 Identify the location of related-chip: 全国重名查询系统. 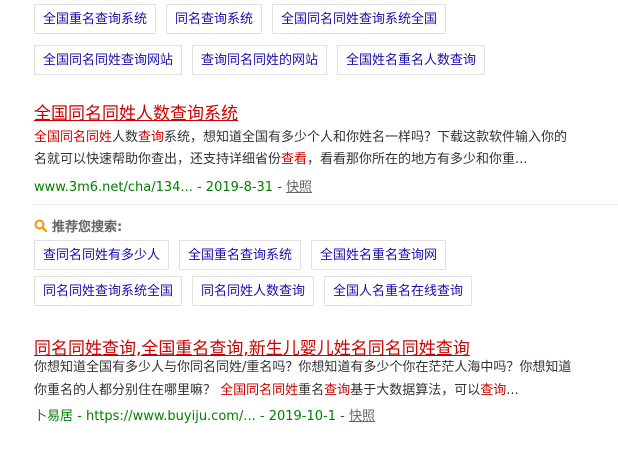
(240, 255).